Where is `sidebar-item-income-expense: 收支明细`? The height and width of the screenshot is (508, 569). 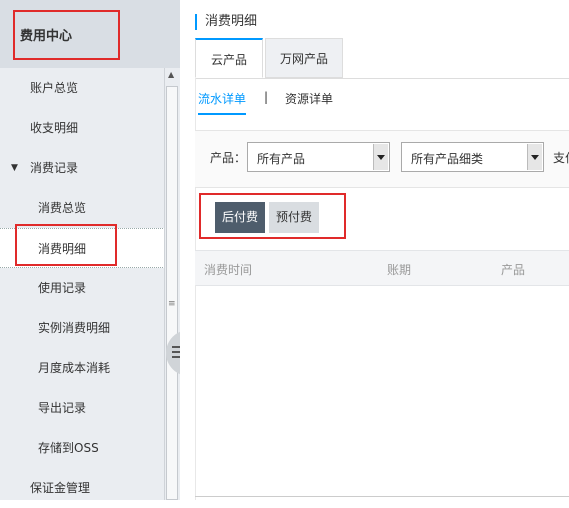 sidebar-item-income-expense: 收支明细 is located at coordinates (82, 128).